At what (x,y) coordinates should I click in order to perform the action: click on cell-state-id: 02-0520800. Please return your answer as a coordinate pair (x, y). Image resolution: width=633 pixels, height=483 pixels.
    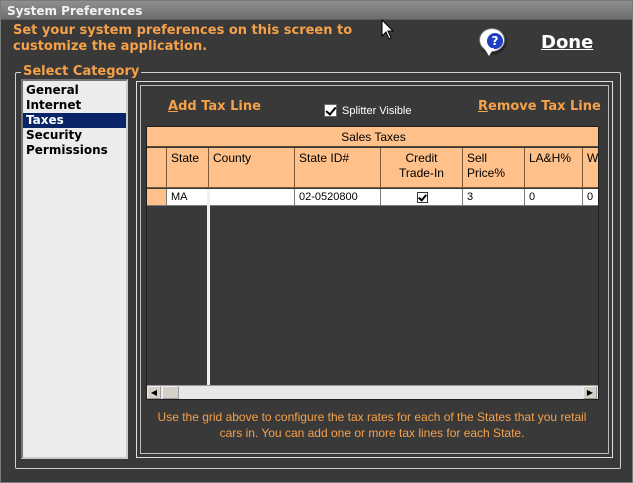
    Looking at the image, I should click on (338, 197).